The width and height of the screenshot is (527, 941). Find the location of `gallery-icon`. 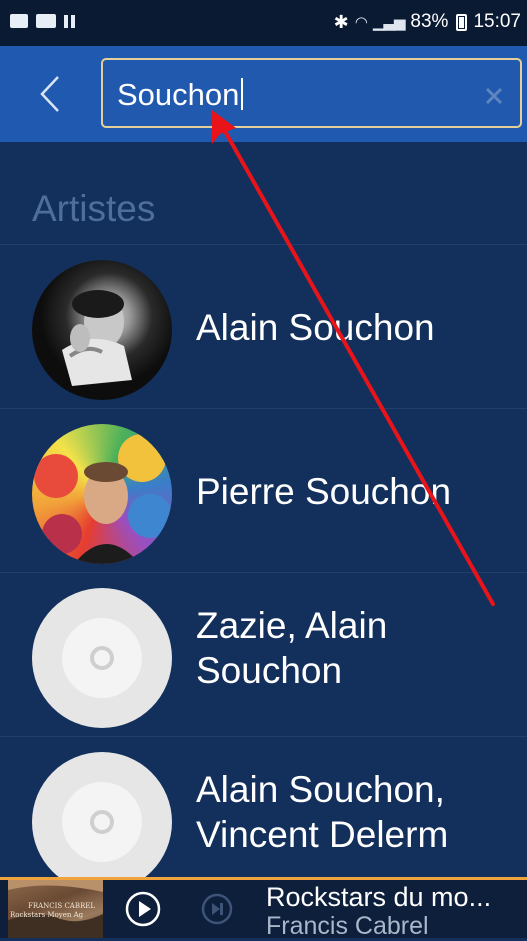

gallery-icon is located at coordinates (19, 21).